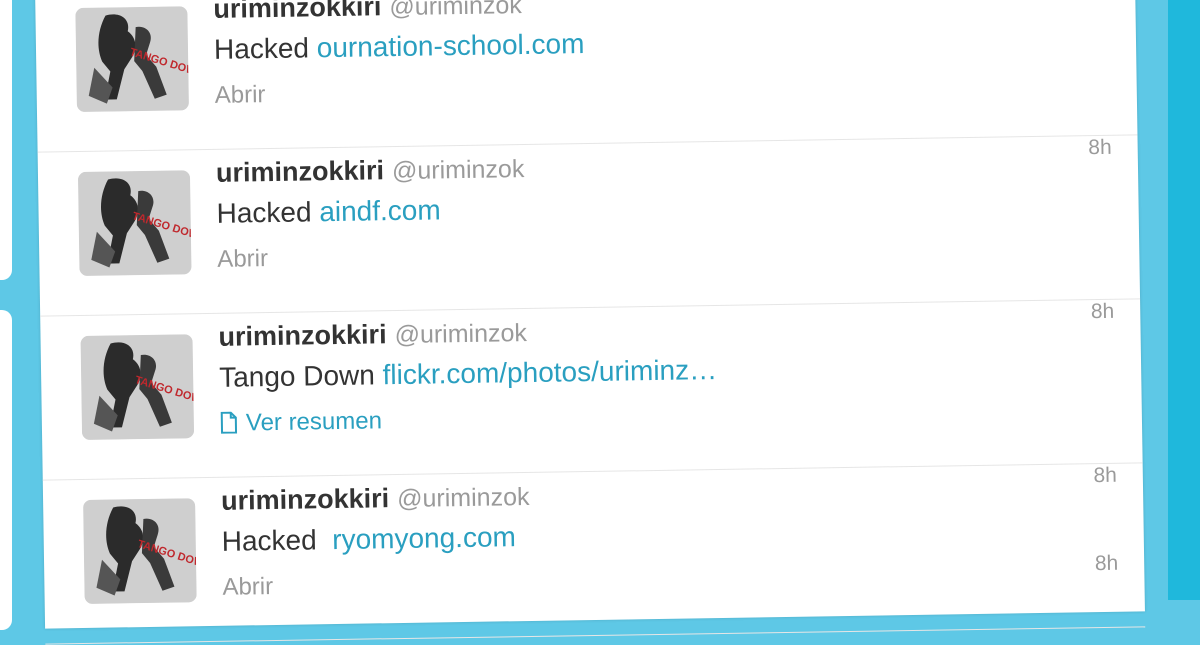  What do you see at coordinates (301, 424) in the screenshot?
I see `view-summary-action: Ver resumen` at bounding box center [301, 424].